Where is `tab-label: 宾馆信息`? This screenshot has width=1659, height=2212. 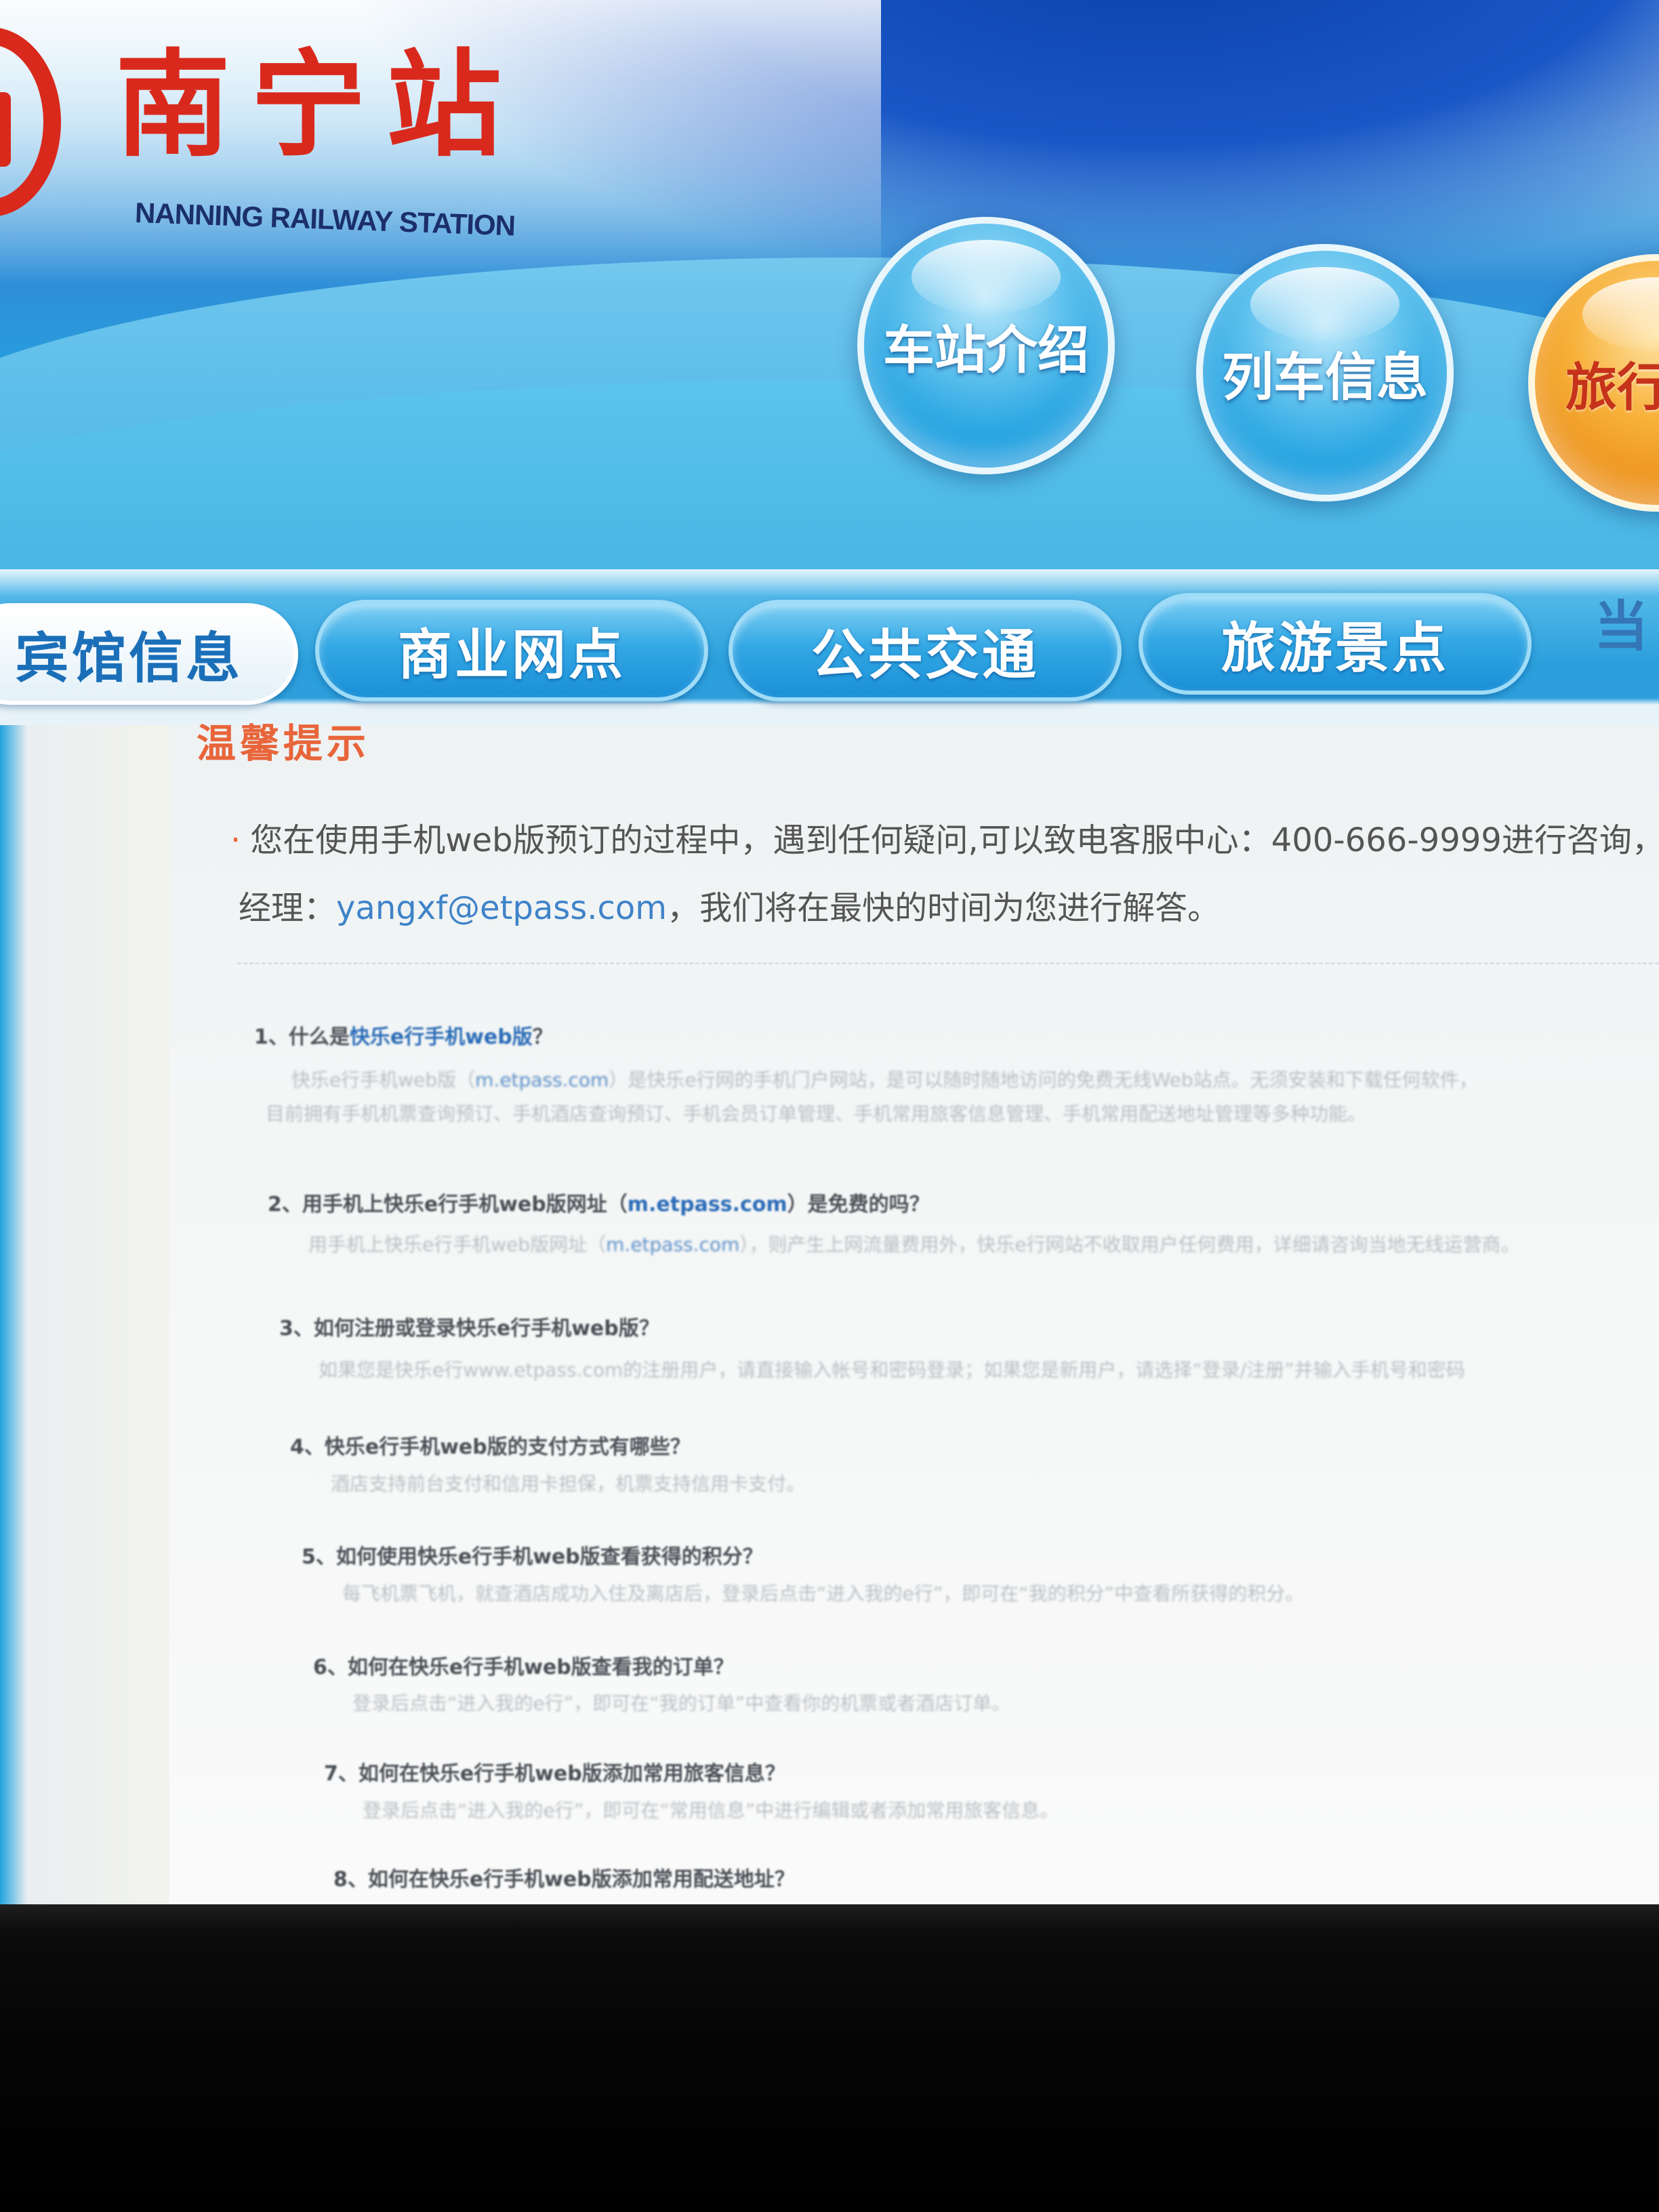
tab-label: 宾馆信息 is located at coordinates (129, 658).